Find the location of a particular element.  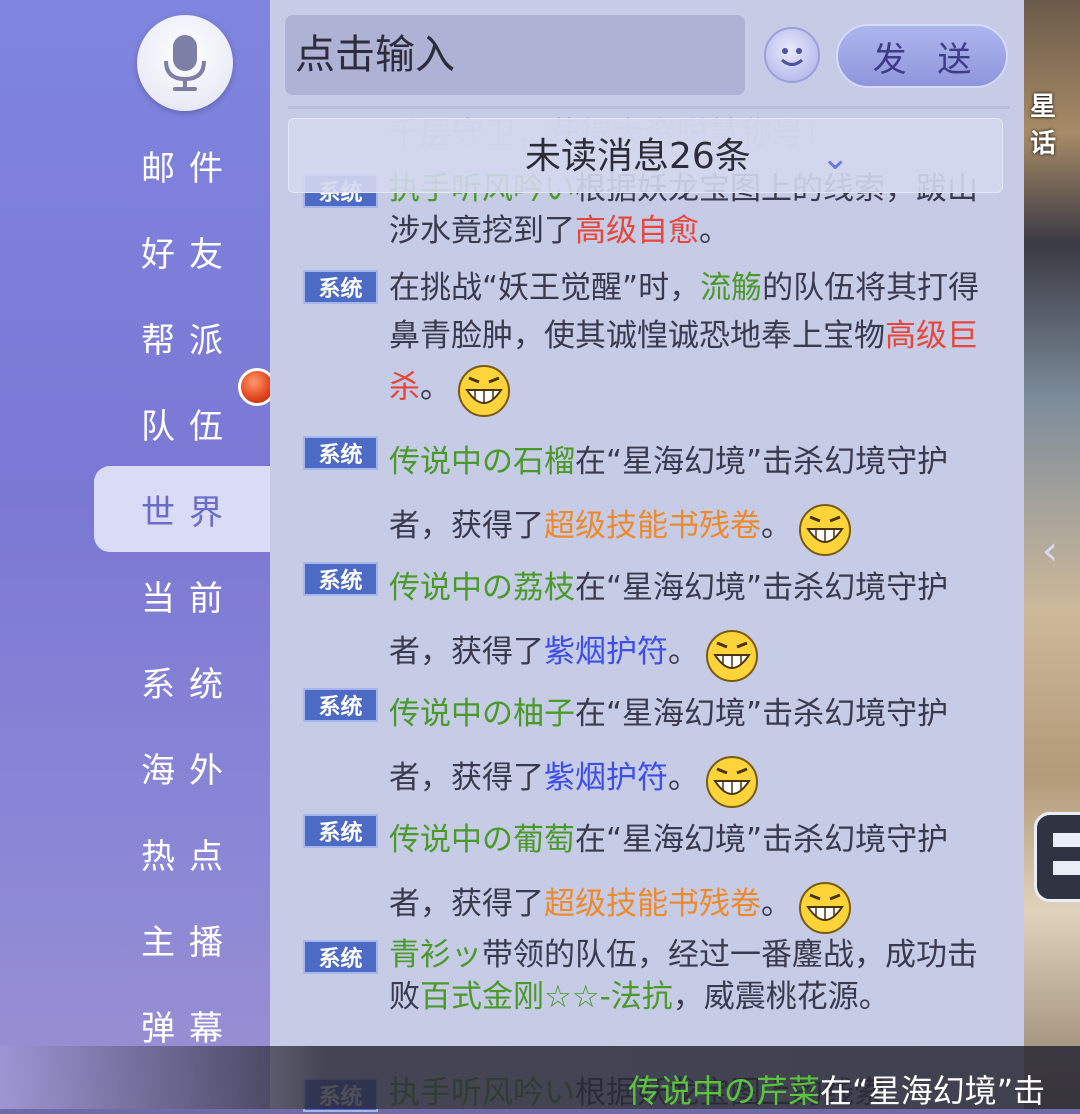

microphone-icon is located at coordinates (185, 63).